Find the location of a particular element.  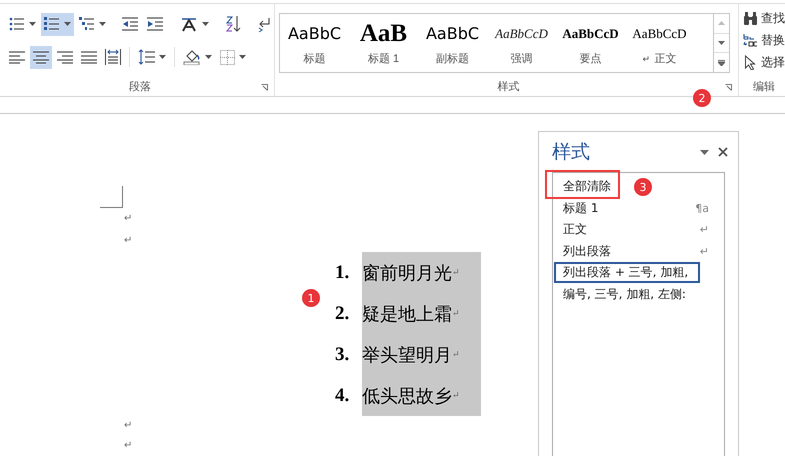

pointer-icon is located at coordinates (750, 62).